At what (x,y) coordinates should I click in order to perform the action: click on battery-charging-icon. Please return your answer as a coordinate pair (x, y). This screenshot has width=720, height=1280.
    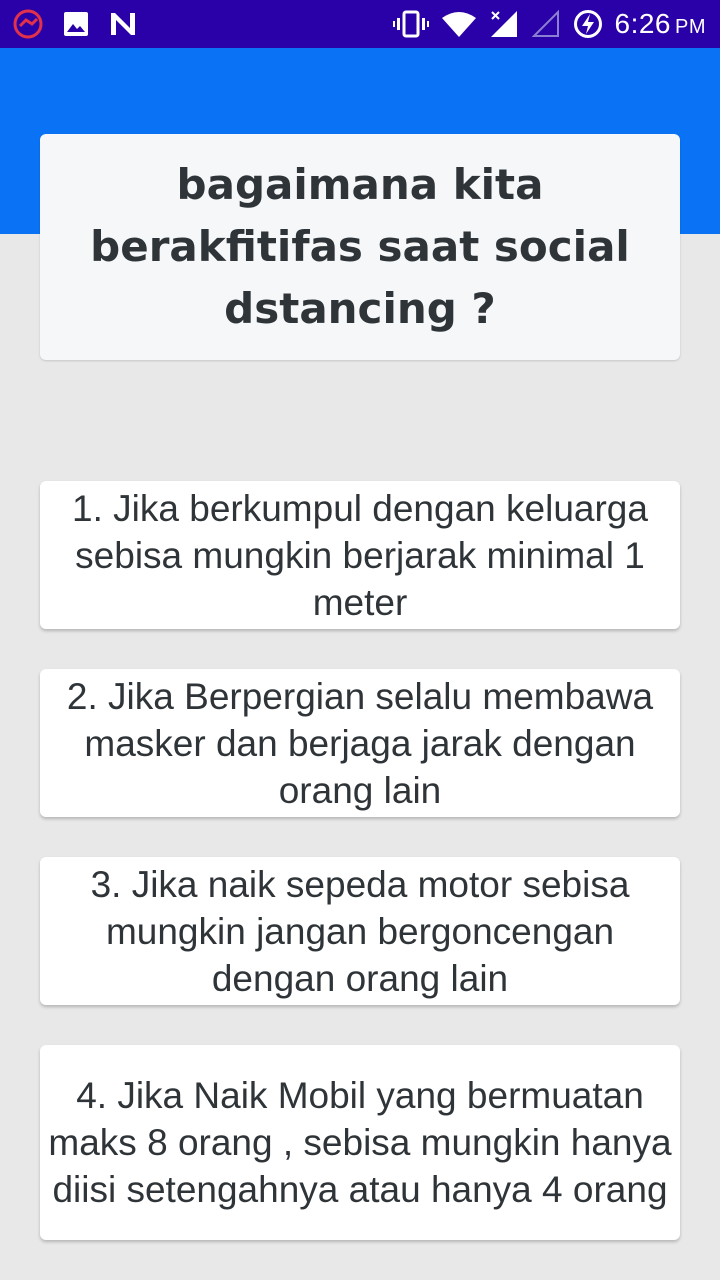
    Looking at the image, I should click on (587, 24).